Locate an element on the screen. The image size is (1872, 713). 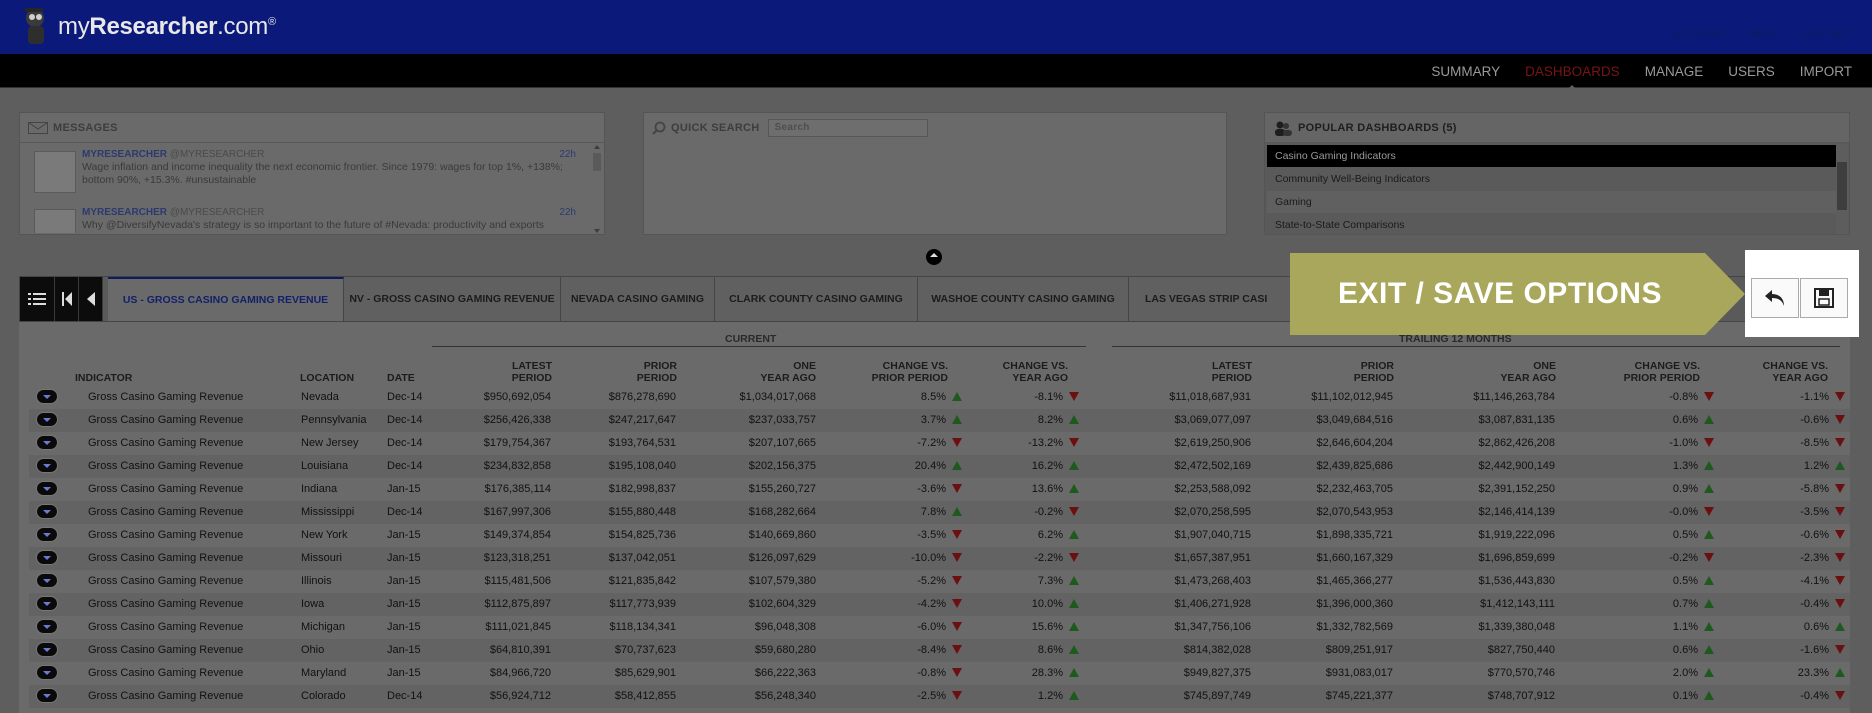
popular-dashboard-item: State-to-State Comparisons is located at coordinates (1552, 225).